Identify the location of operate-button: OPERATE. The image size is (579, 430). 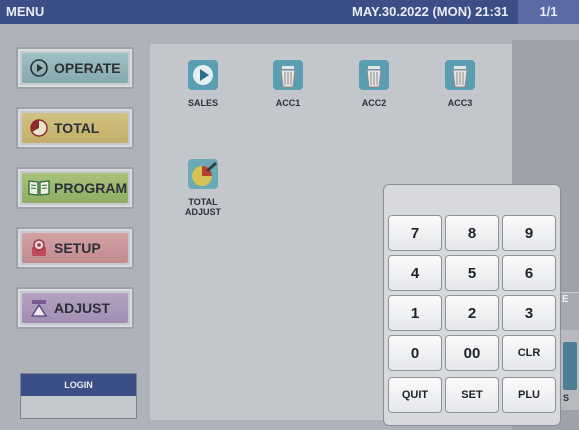
(75, 68).